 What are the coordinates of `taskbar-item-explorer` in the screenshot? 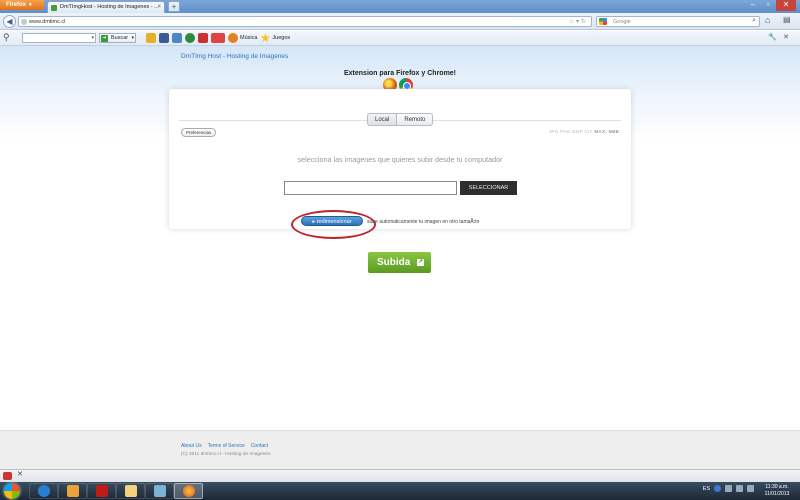 It's located at (130, 491).